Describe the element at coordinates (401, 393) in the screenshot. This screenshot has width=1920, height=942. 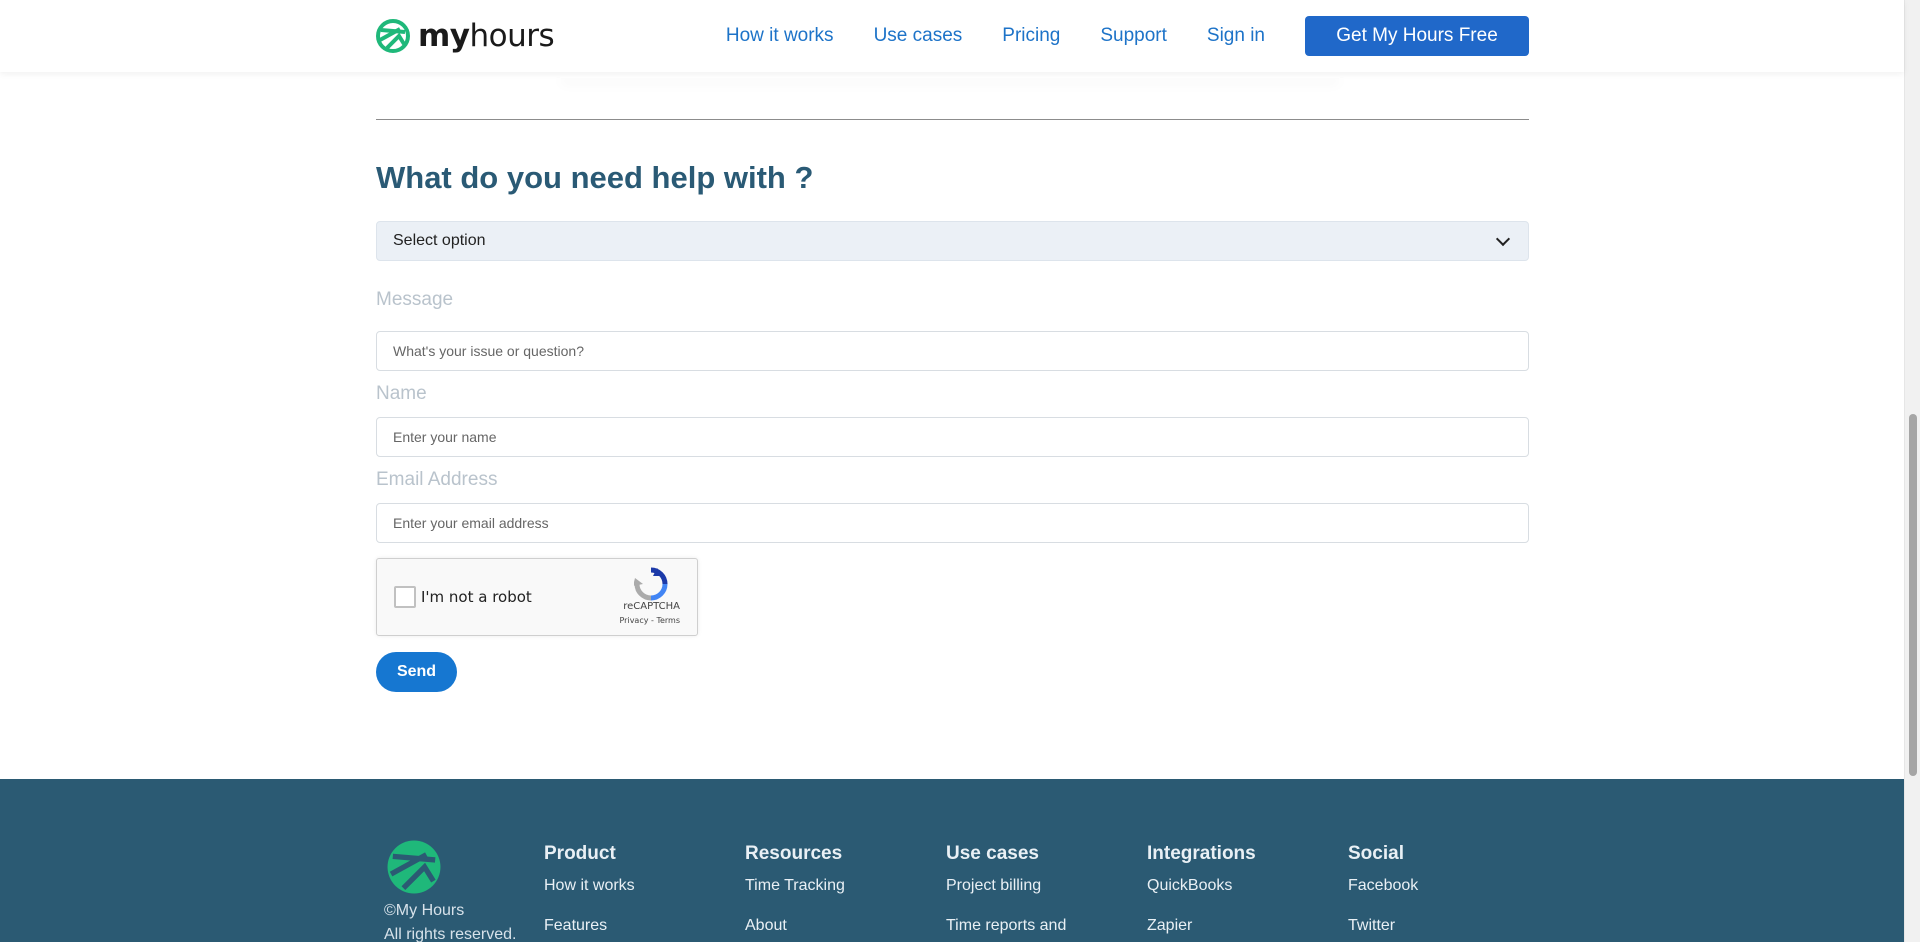
I see `name-label: Name` at that location.